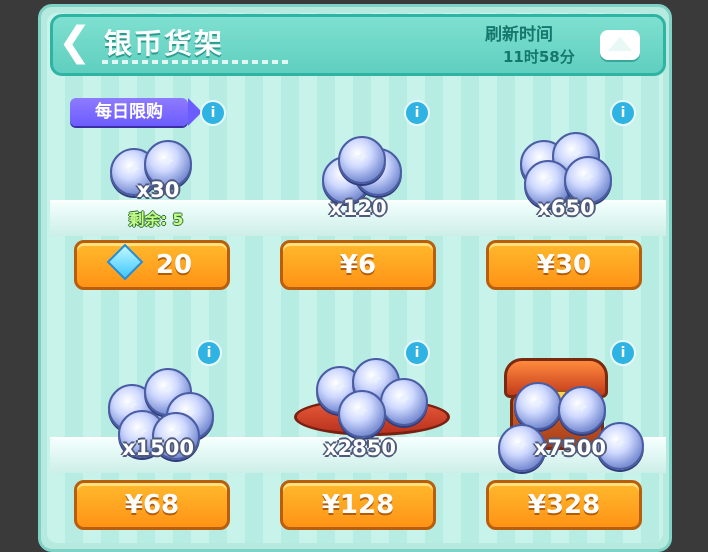 This screenshot has height=552, width=708. I want to click on buy-button: ¥68, so click(152, 505).